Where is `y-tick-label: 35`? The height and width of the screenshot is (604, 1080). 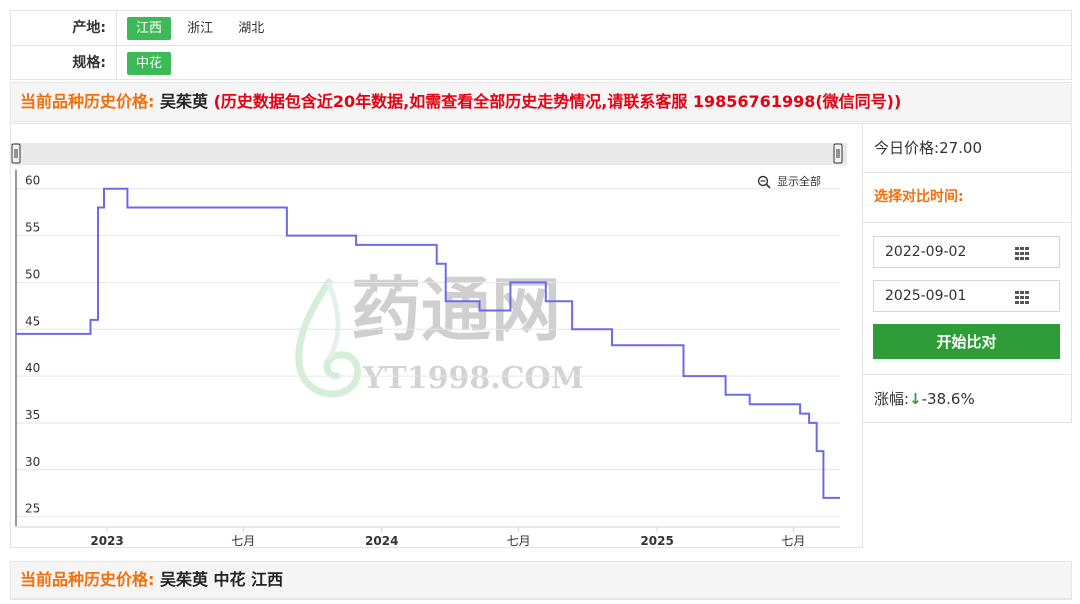
y-tick-label: 35 is located at coordinates (32, 415).